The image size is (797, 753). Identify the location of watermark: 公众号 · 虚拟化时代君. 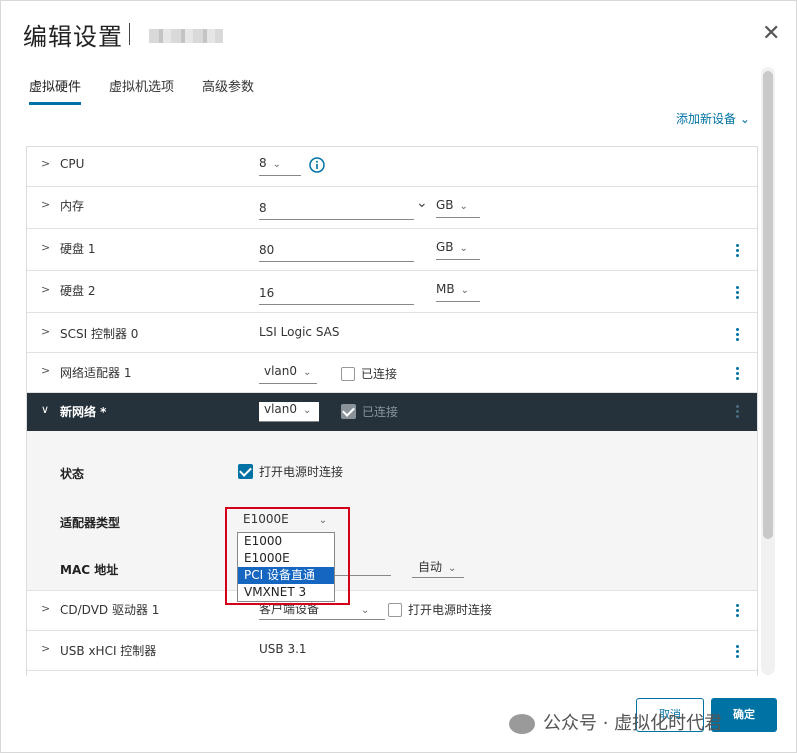
(615, 722).